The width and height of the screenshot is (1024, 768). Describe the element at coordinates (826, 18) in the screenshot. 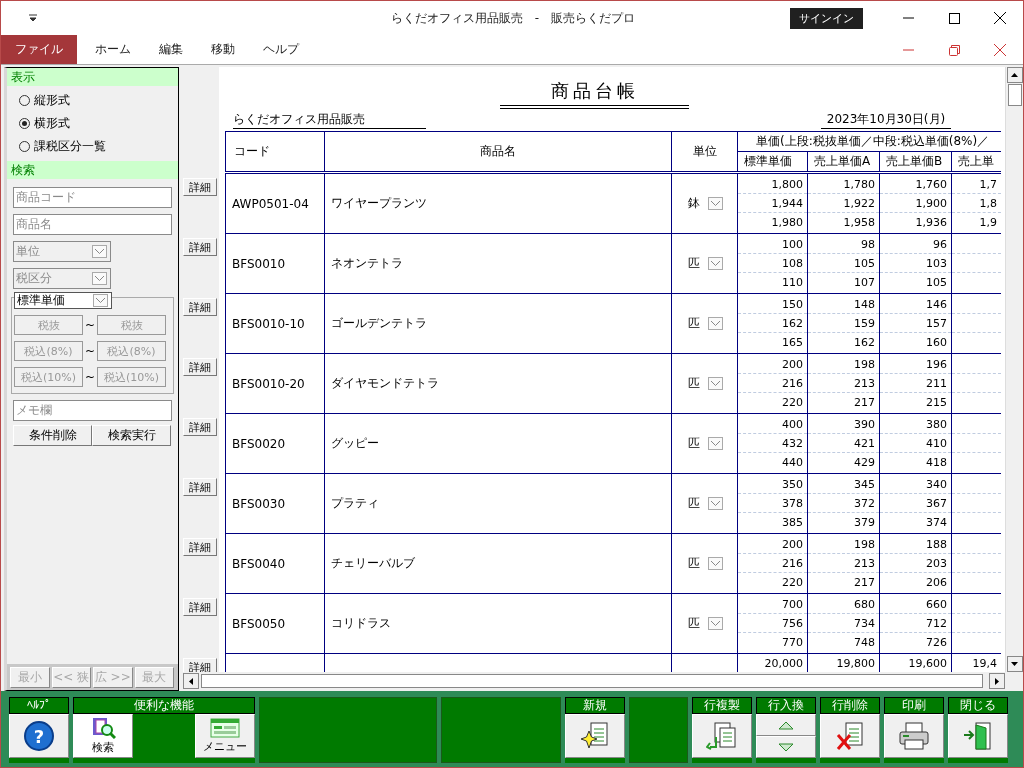

I see `sign-in-button: サインイン` at that location.